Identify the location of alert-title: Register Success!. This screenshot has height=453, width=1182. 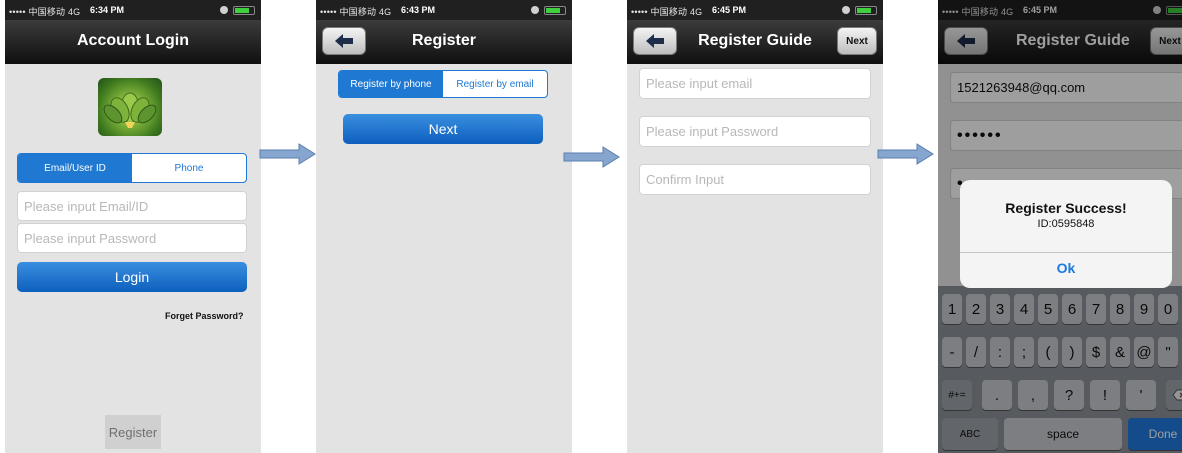
(1066, 208).